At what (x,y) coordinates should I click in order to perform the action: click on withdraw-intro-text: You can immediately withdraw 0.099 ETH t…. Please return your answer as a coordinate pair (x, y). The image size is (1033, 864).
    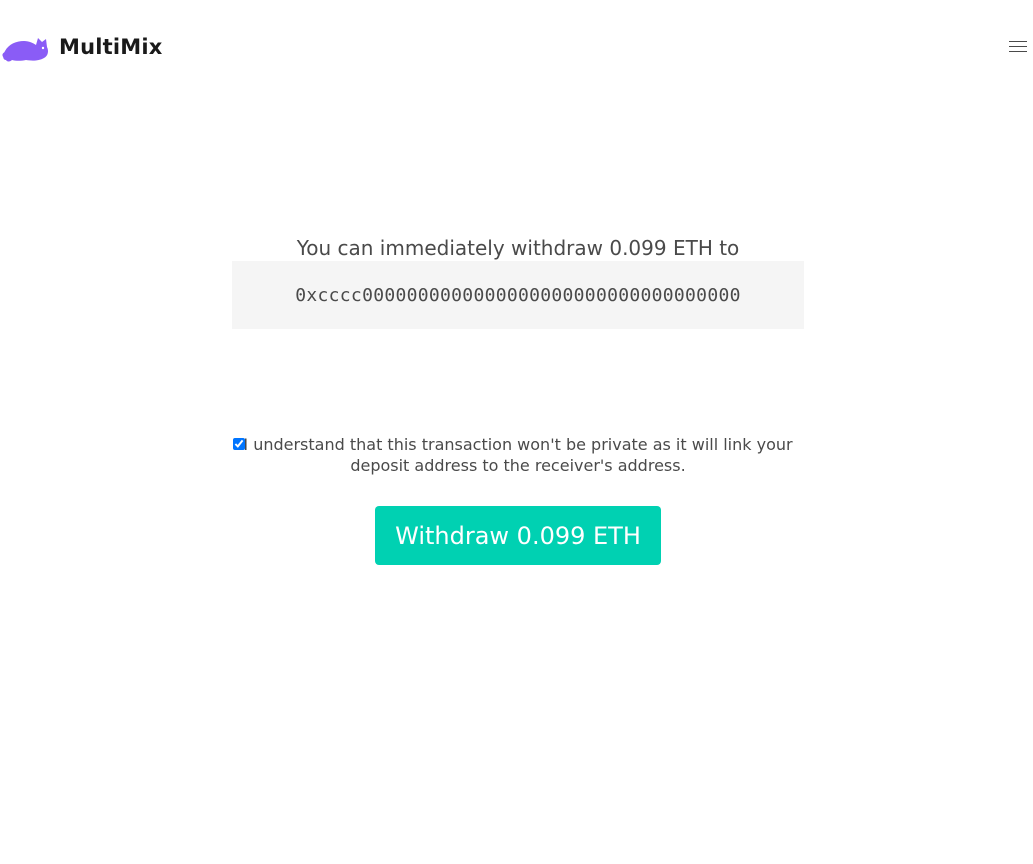
    Looking at the image, I should click on (518, 248).